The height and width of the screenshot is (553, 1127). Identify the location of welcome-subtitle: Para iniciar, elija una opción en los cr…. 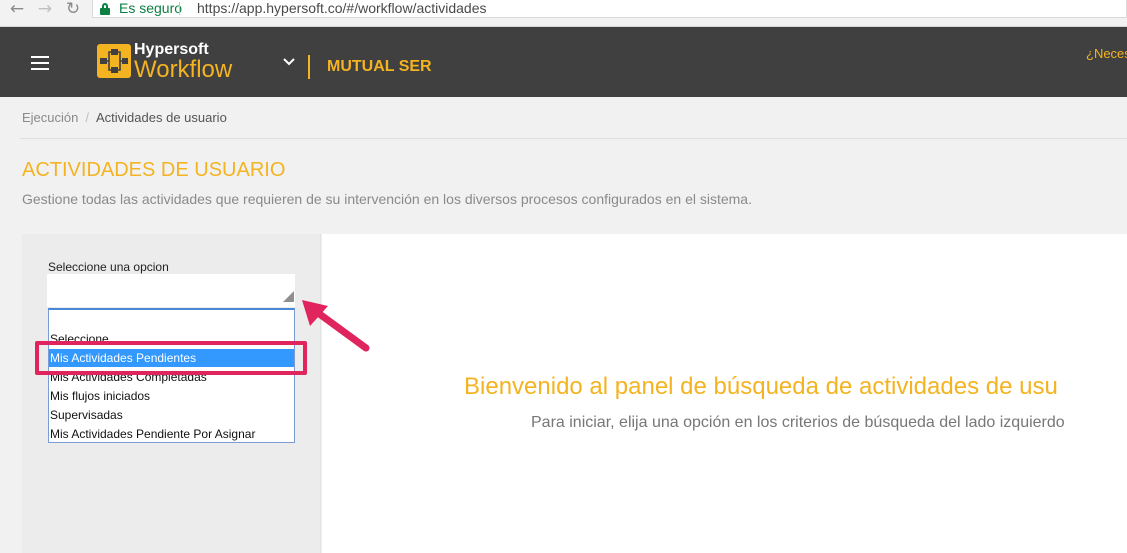
(798, 422).